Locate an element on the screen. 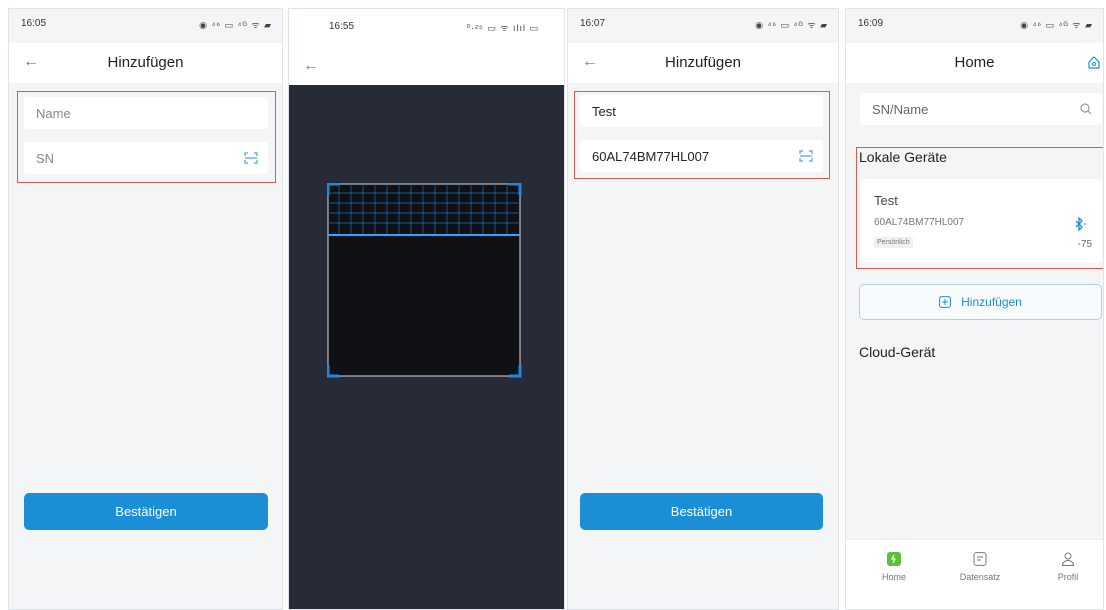  page-title: Home is located at coordinates (974, 62).